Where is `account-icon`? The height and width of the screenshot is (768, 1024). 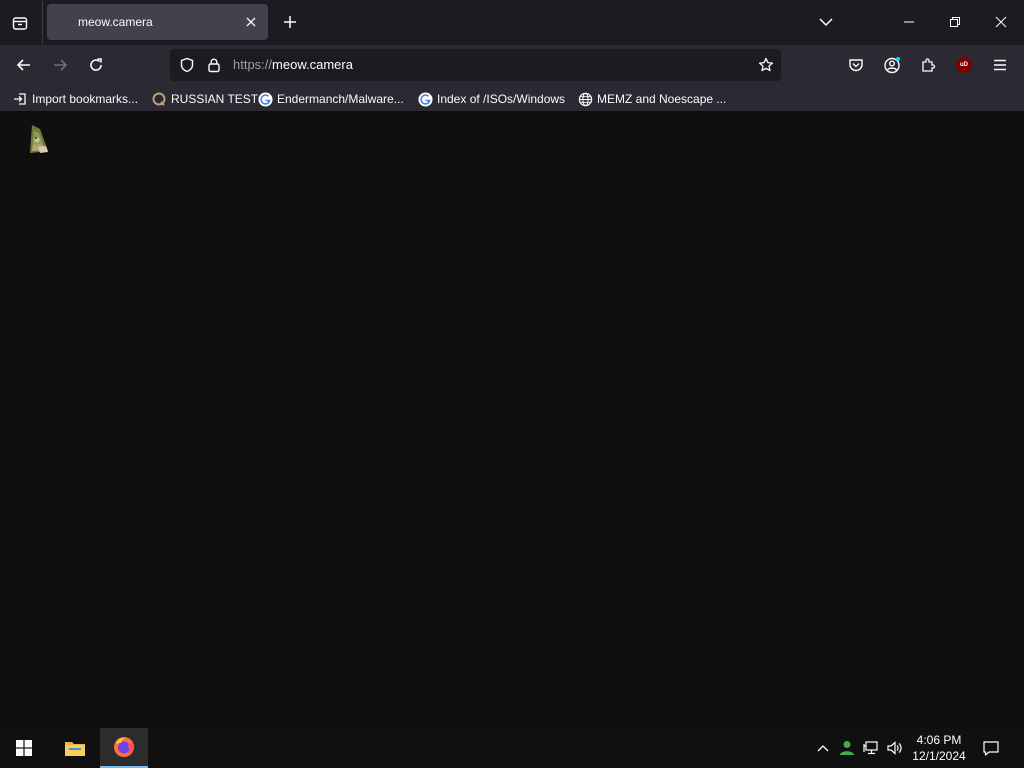 account-icon is located at coordinates (892, 65).